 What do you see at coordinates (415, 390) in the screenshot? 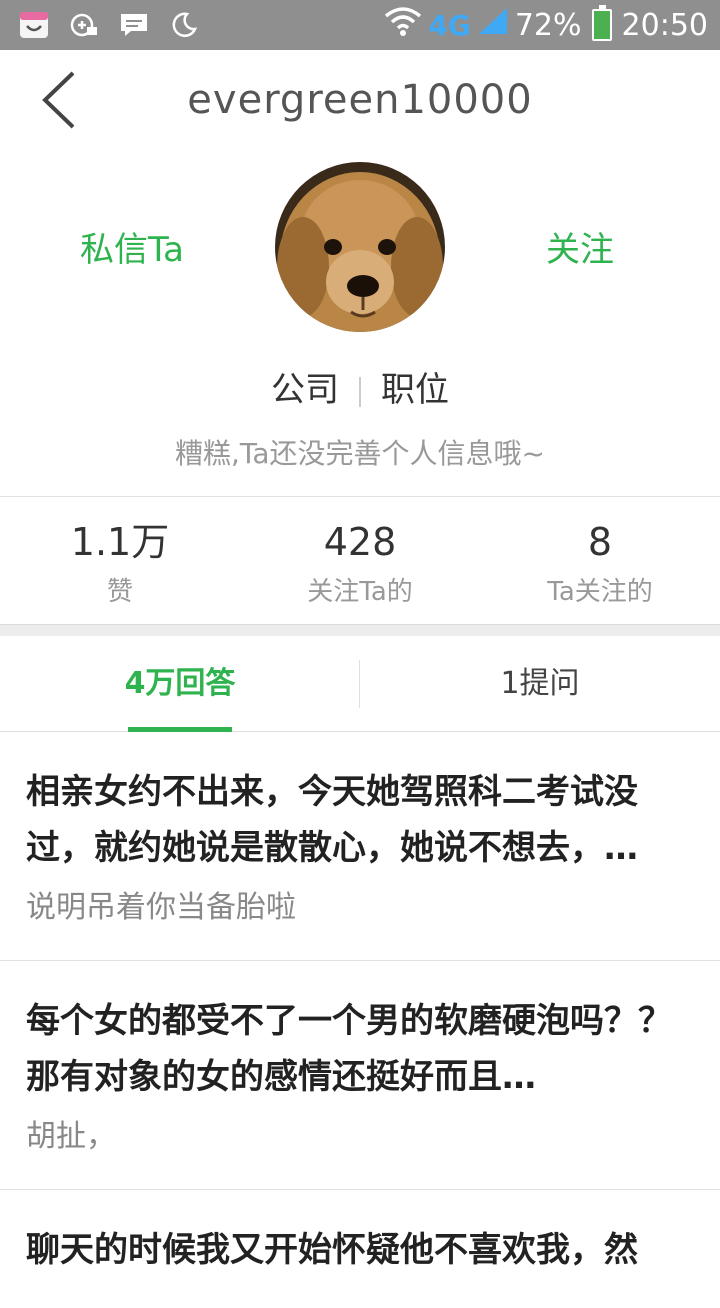
I see `position-label: 职位` at bounding box center [415, 390].